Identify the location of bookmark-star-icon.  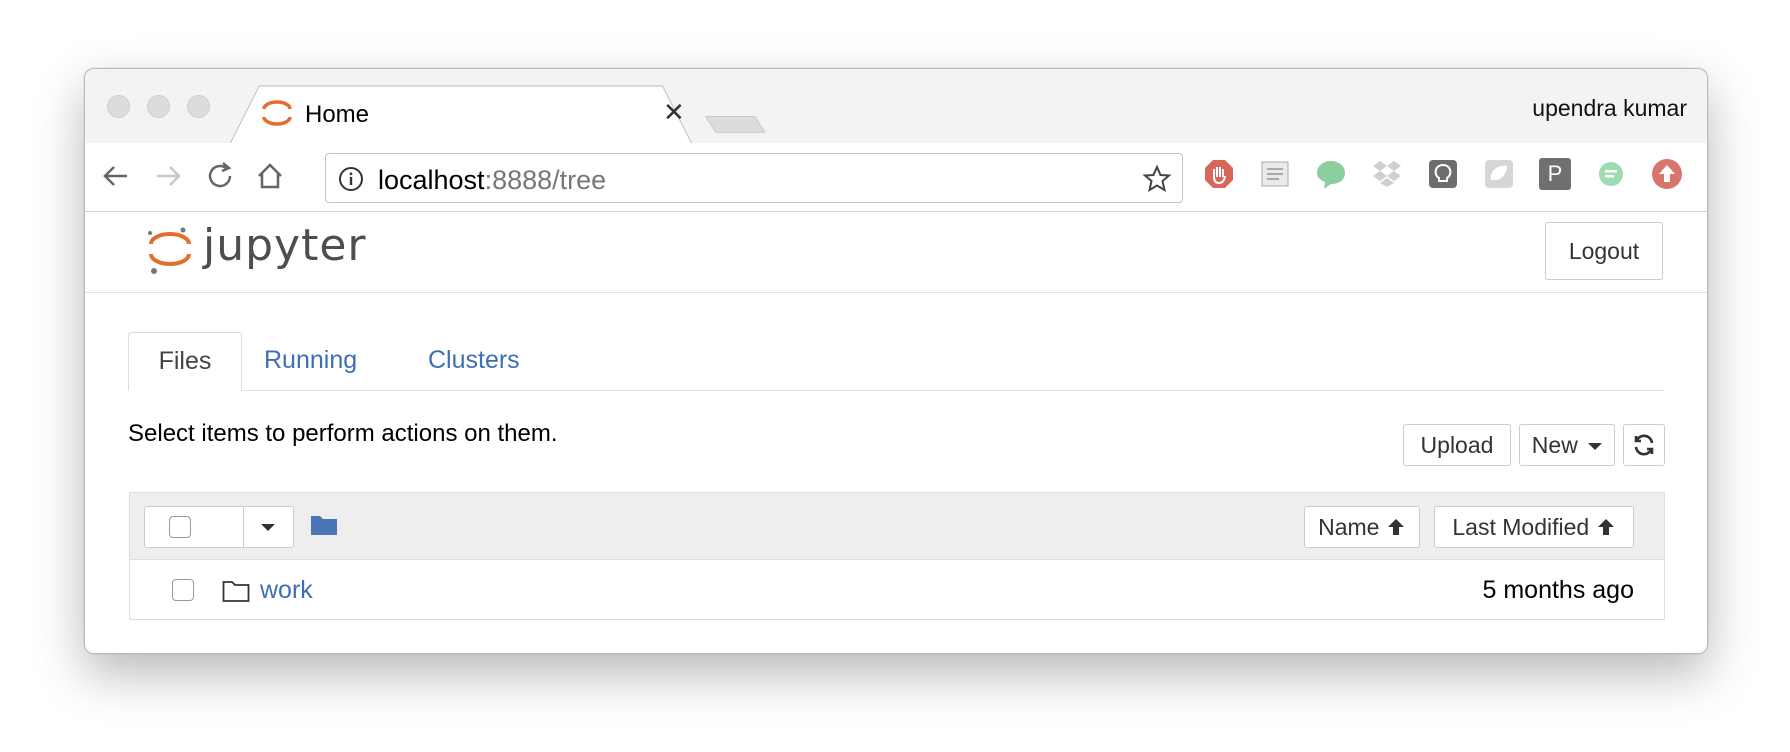
(1157, 179).